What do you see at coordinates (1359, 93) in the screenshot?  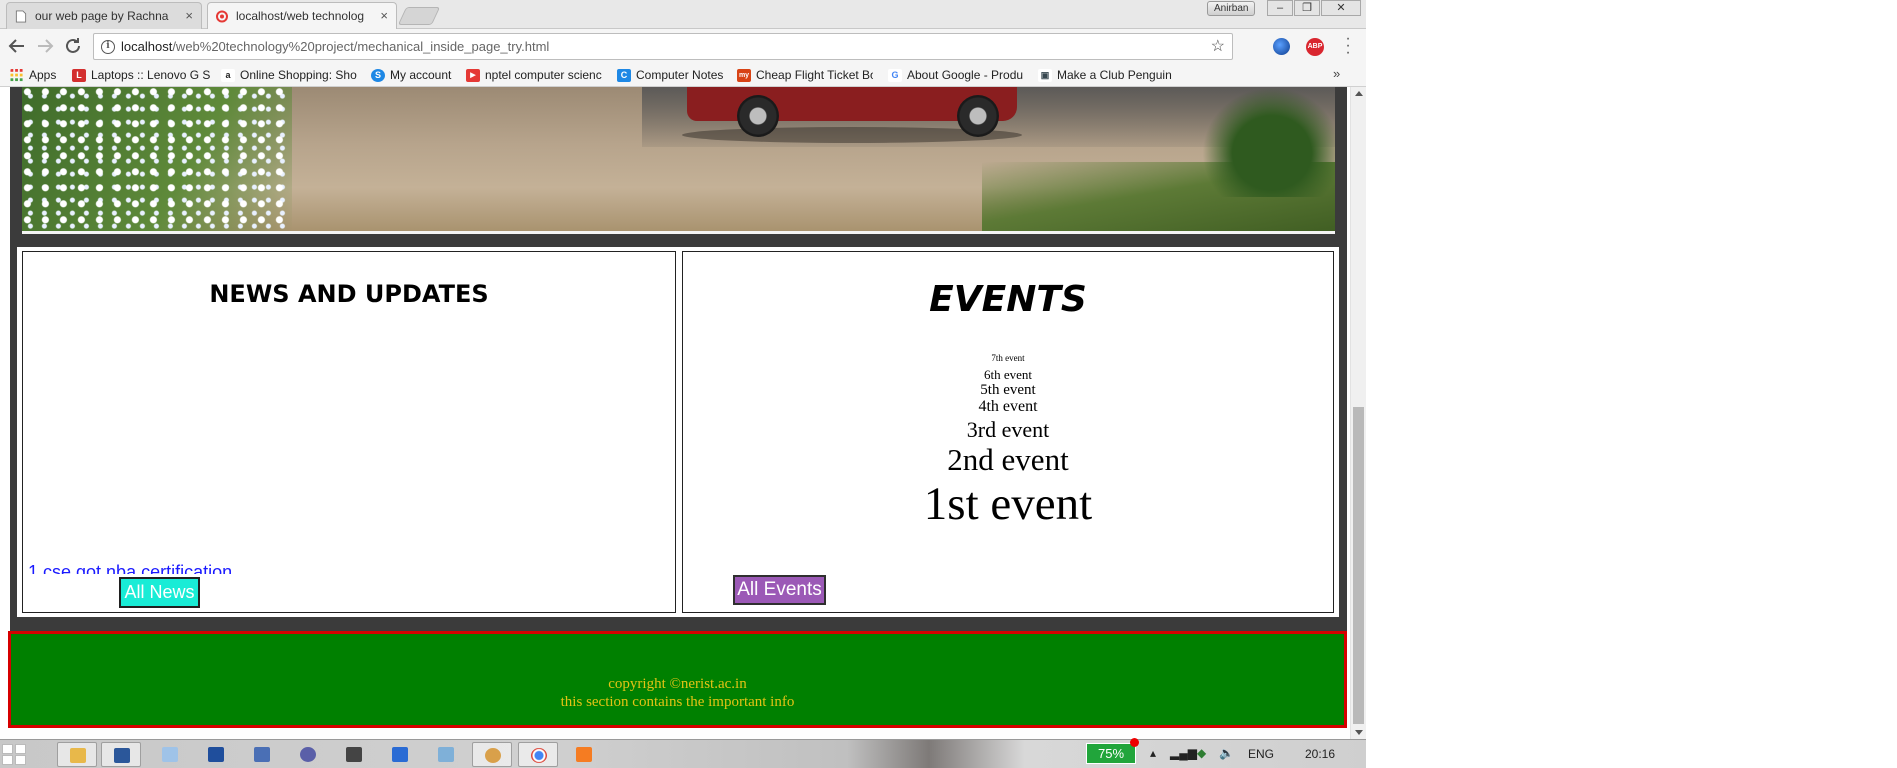 I see `scroll-up-arrow-icon` at bounding box center [1359, 93].